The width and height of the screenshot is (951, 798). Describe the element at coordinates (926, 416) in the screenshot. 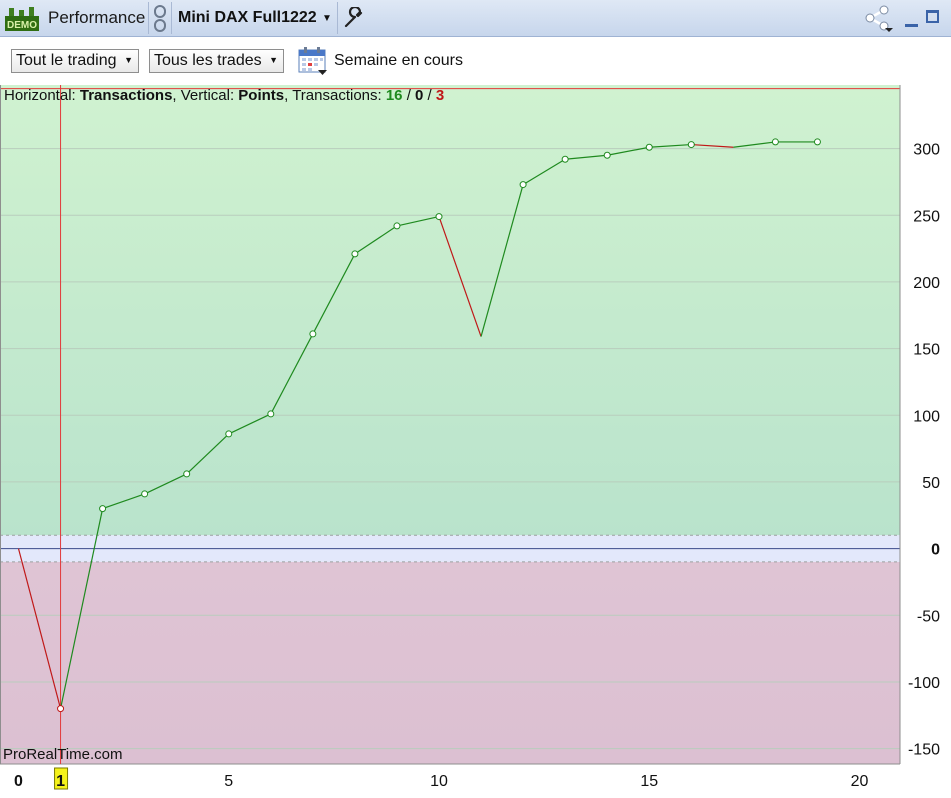

I see `y-tick-label: 100` at that location.